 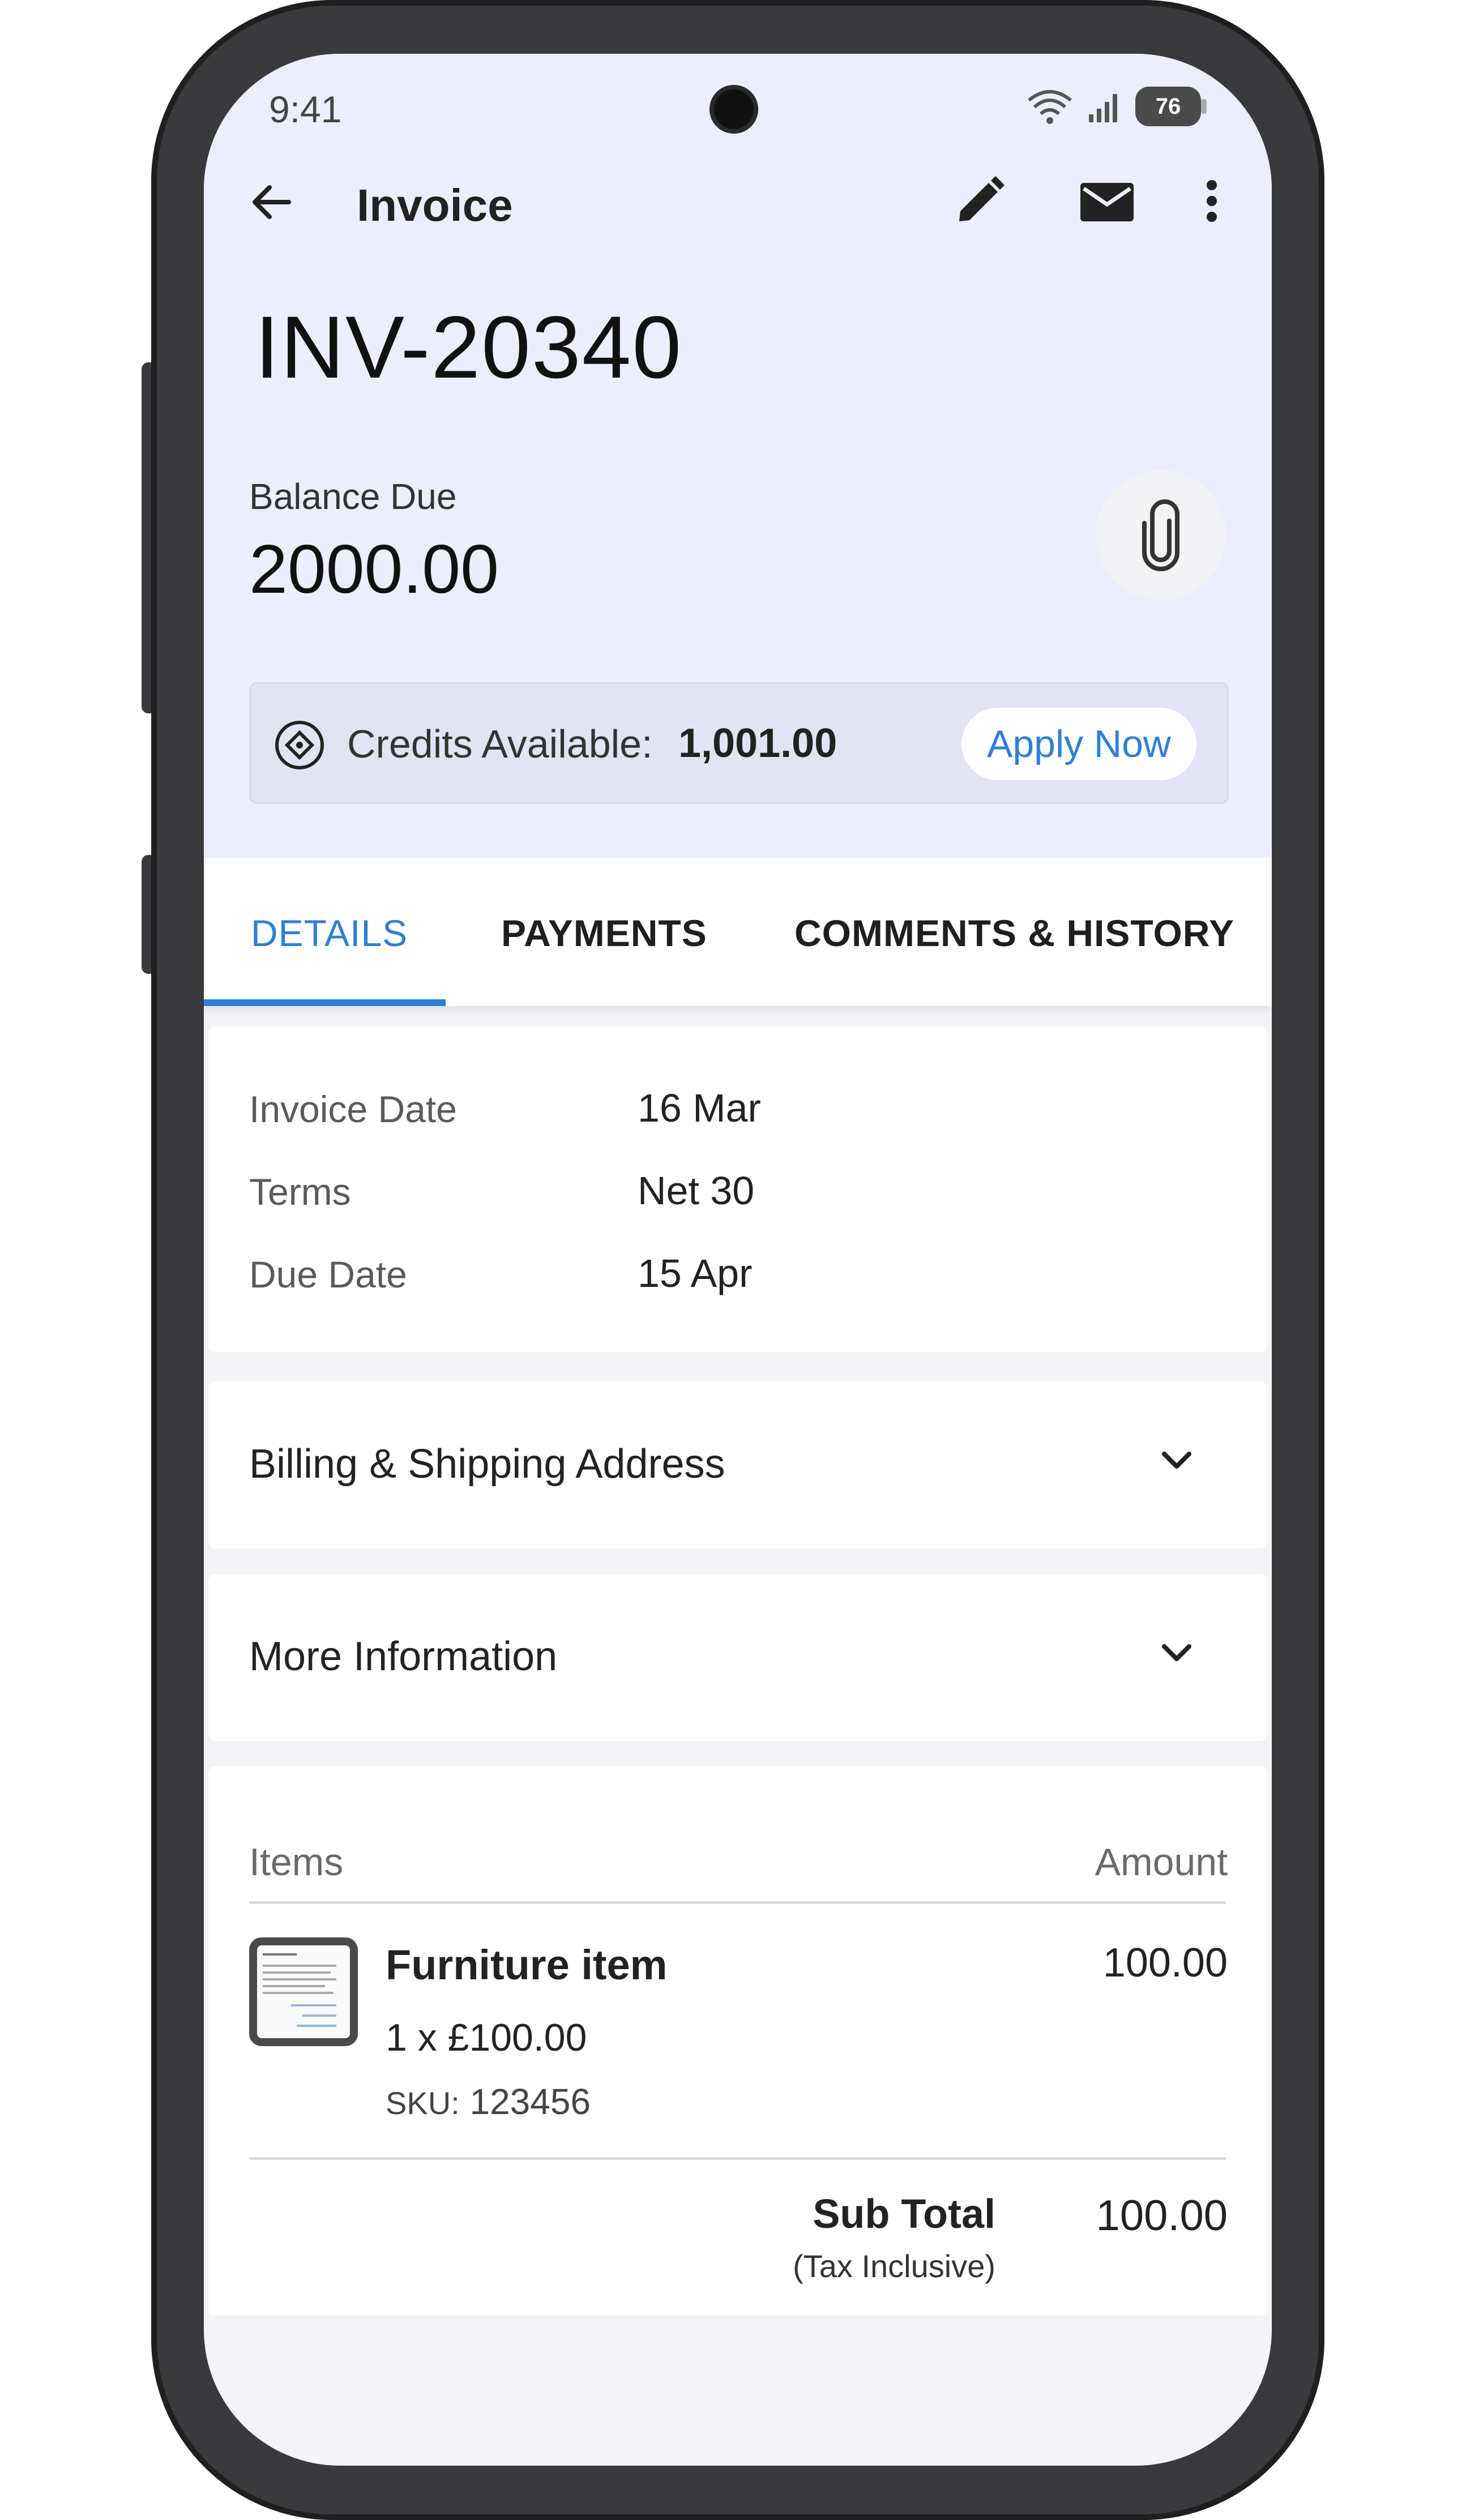 I want to click on back-arrow-icon, so click(x=271, y=202).